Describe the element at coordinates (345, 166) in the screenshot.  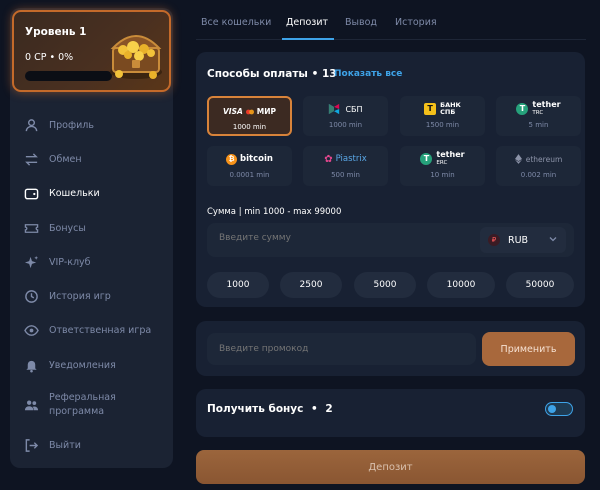
I see `method-card-piastrix: ✿ Piastrix 500 min` at that location.